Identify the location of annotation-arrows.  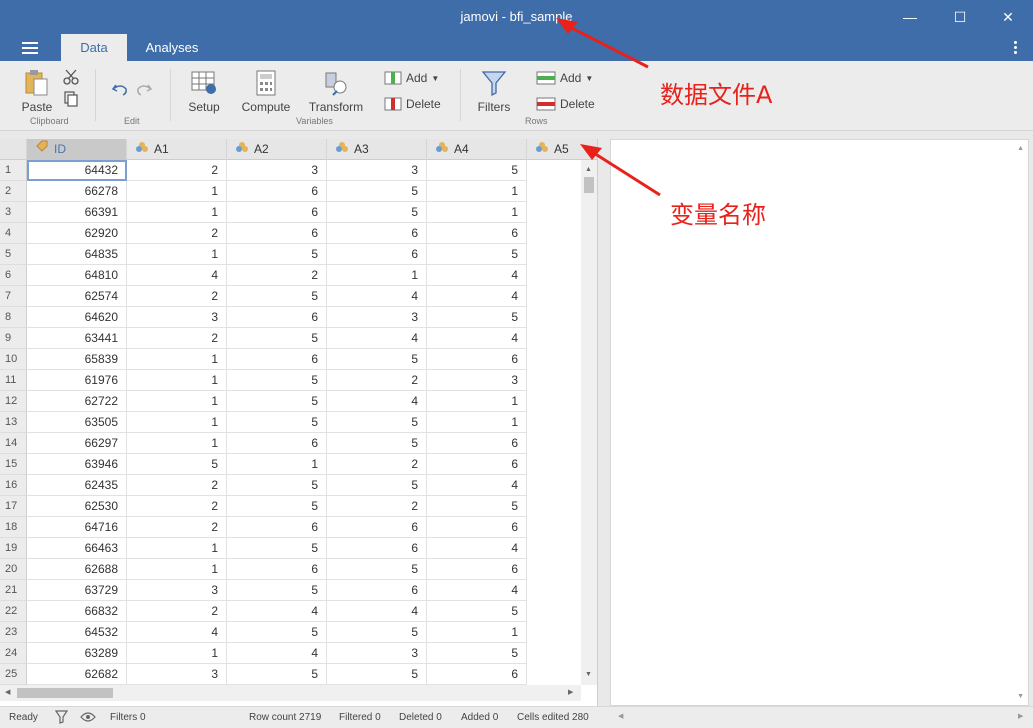
(608, 107).